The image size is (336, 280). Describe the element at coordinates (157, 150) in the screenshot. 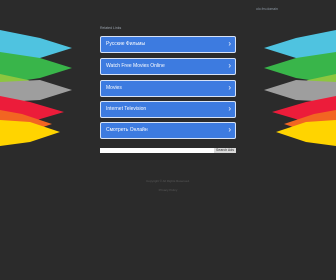

I see `search-input` at that location.